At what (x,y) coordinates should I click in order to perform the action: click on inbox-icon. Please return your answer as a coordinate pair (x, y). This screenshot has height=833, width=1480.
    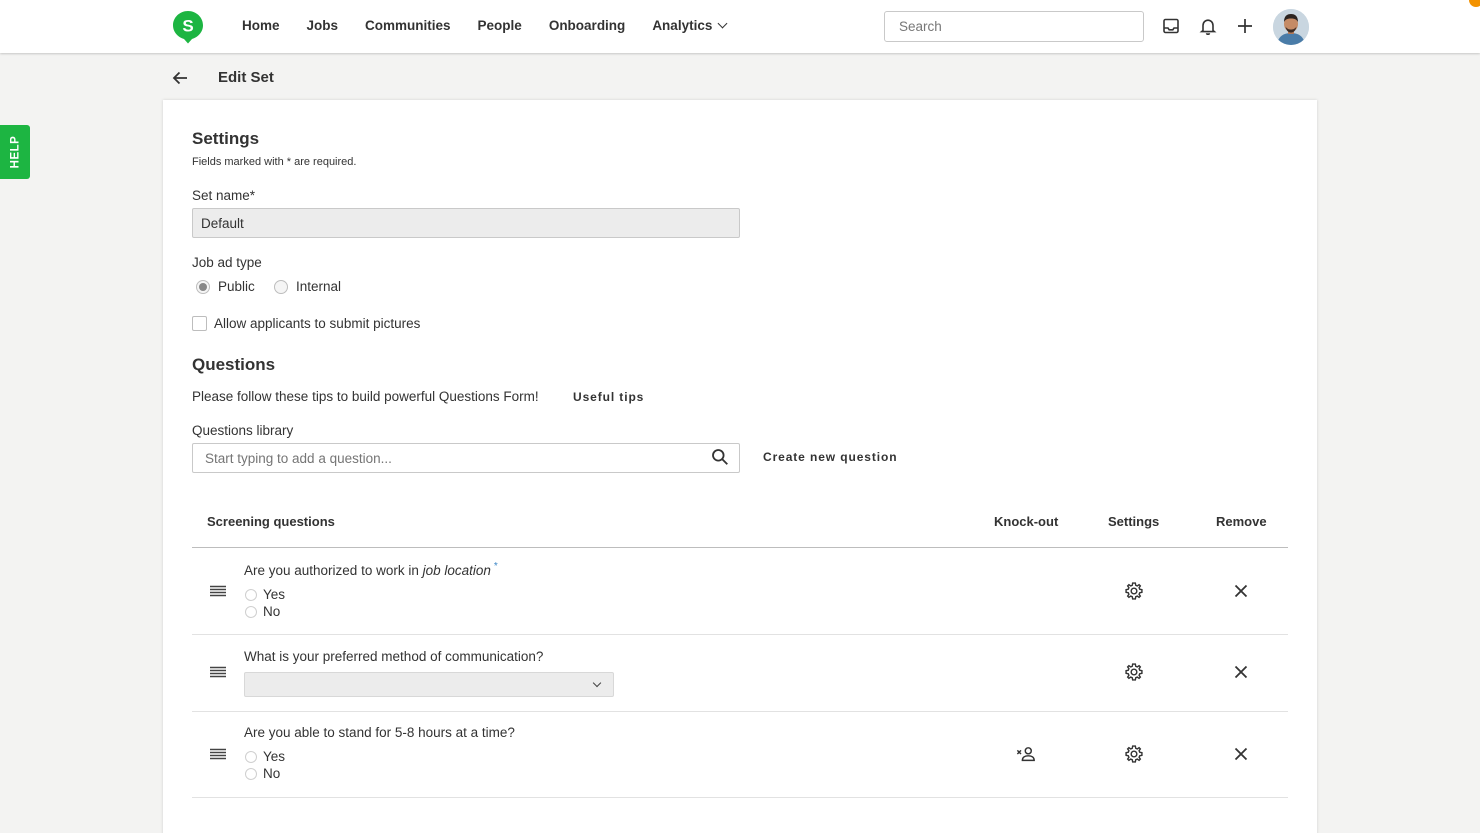
    Looking at the image, I should click on (1171, 26).